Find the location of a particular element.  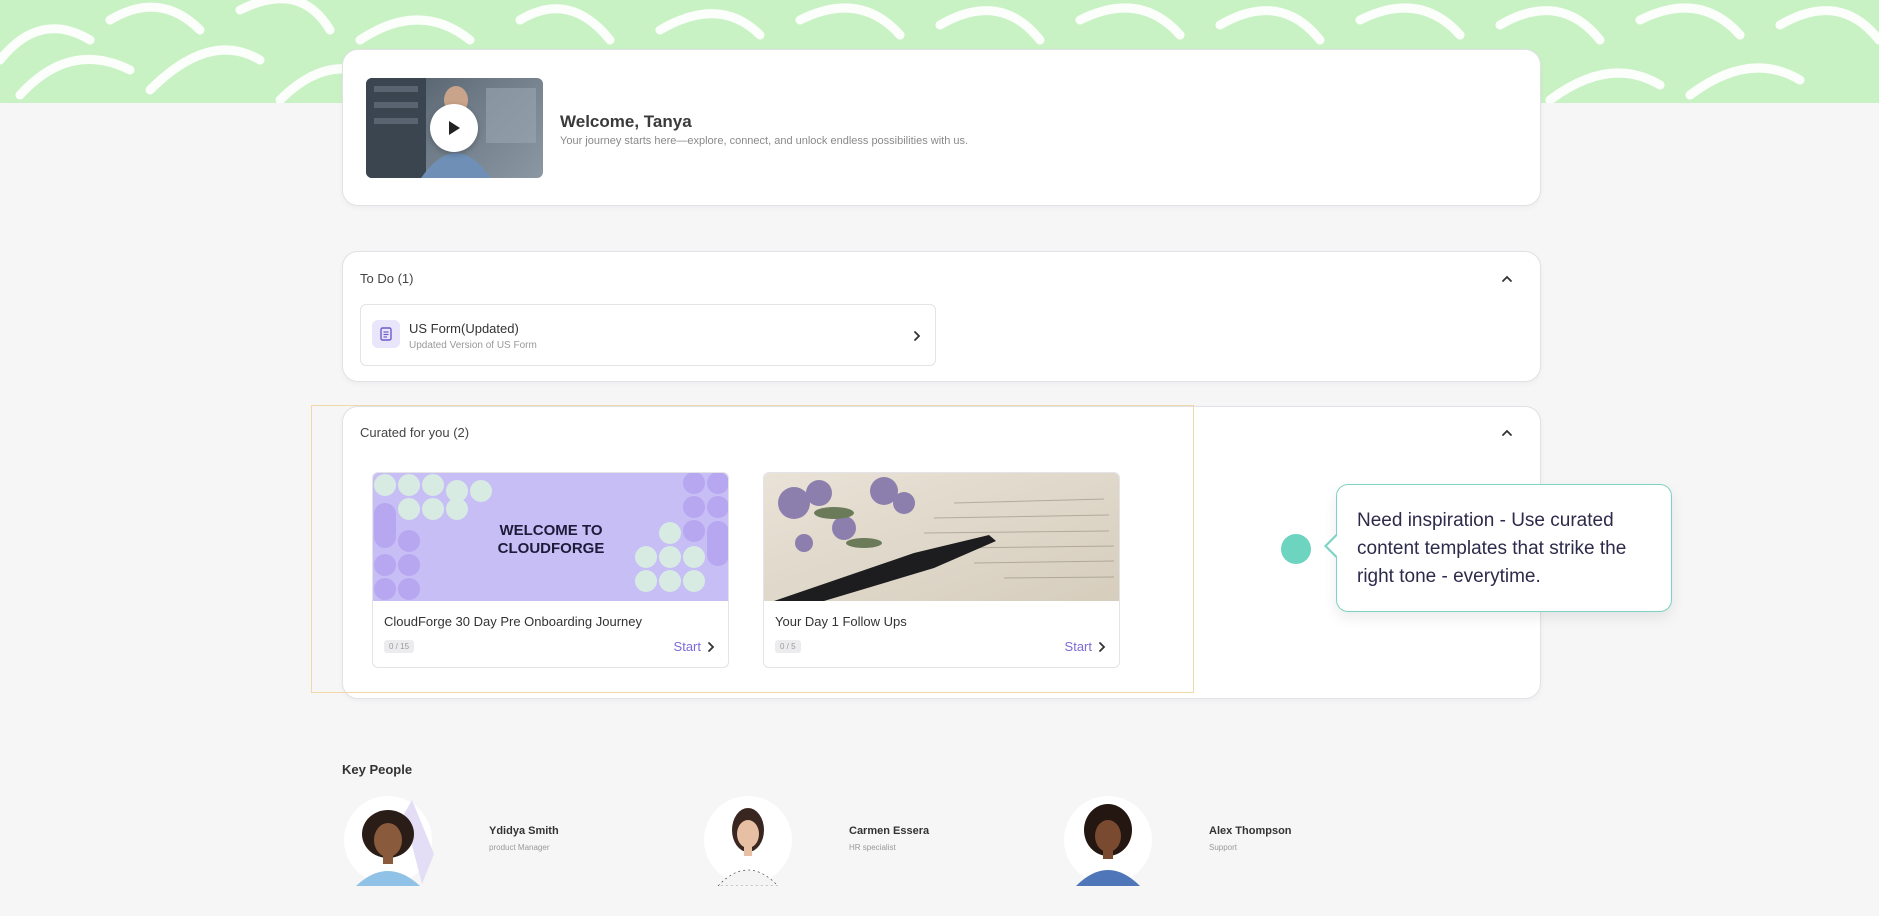

course-banner-text-1: WELCOME TO is located at coordinates (550, 530).